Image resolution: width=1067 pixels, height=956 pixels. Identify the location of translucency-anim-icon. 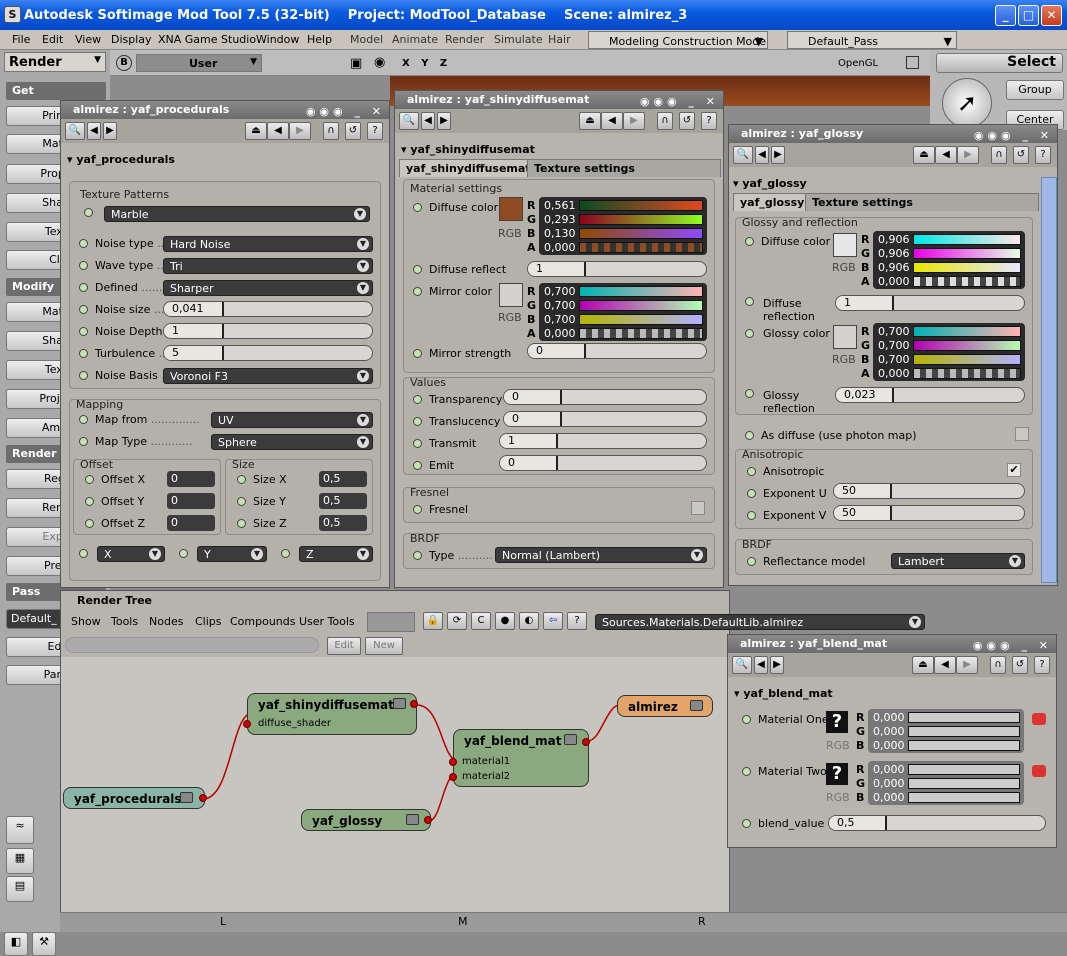
(417, 421).